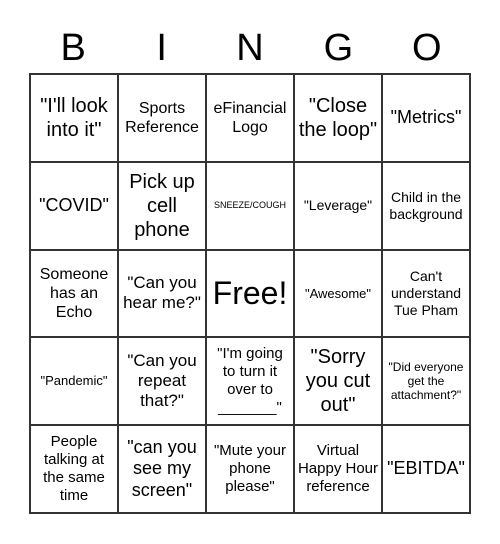  Describe the element at coordinates (74, 205) in the screenshot. I see `bingo-cell: "COVID"` at that location.